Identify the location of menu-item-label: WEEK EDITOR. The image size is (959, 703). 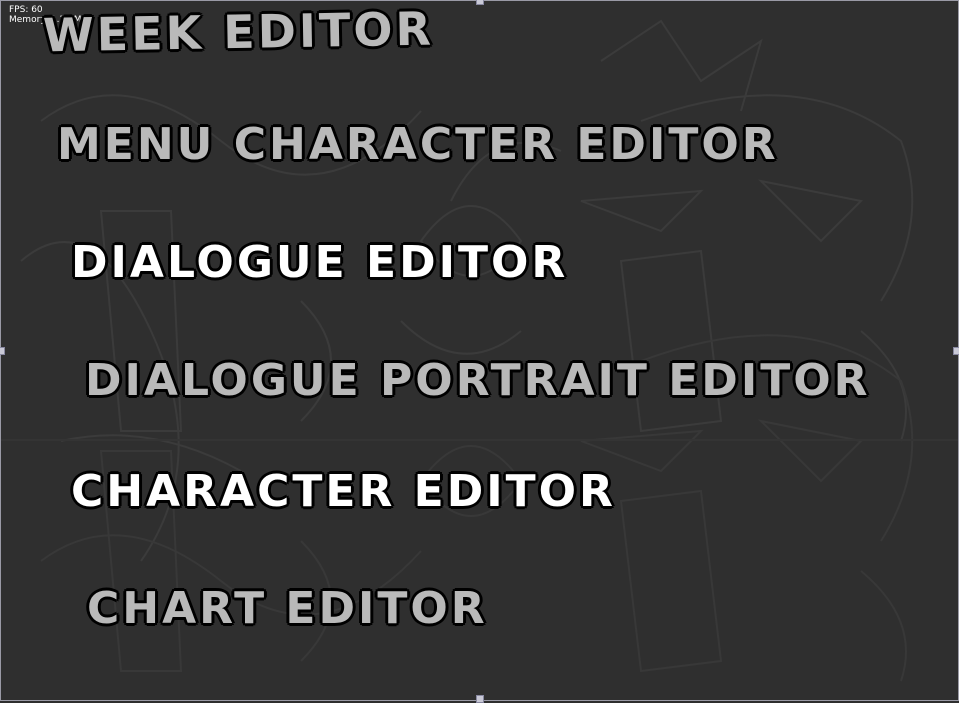
(238, 32).